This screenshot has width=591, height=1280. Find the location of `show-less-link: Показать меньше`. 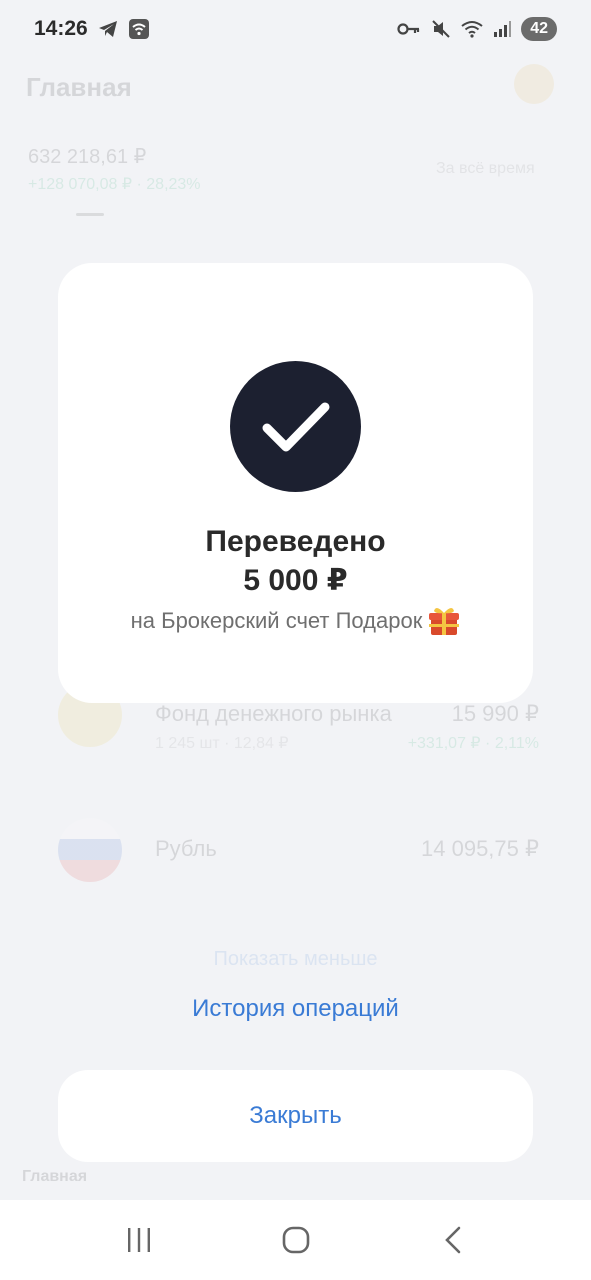

show-less-link: Показать меньше is located at coordinates (295, 959).